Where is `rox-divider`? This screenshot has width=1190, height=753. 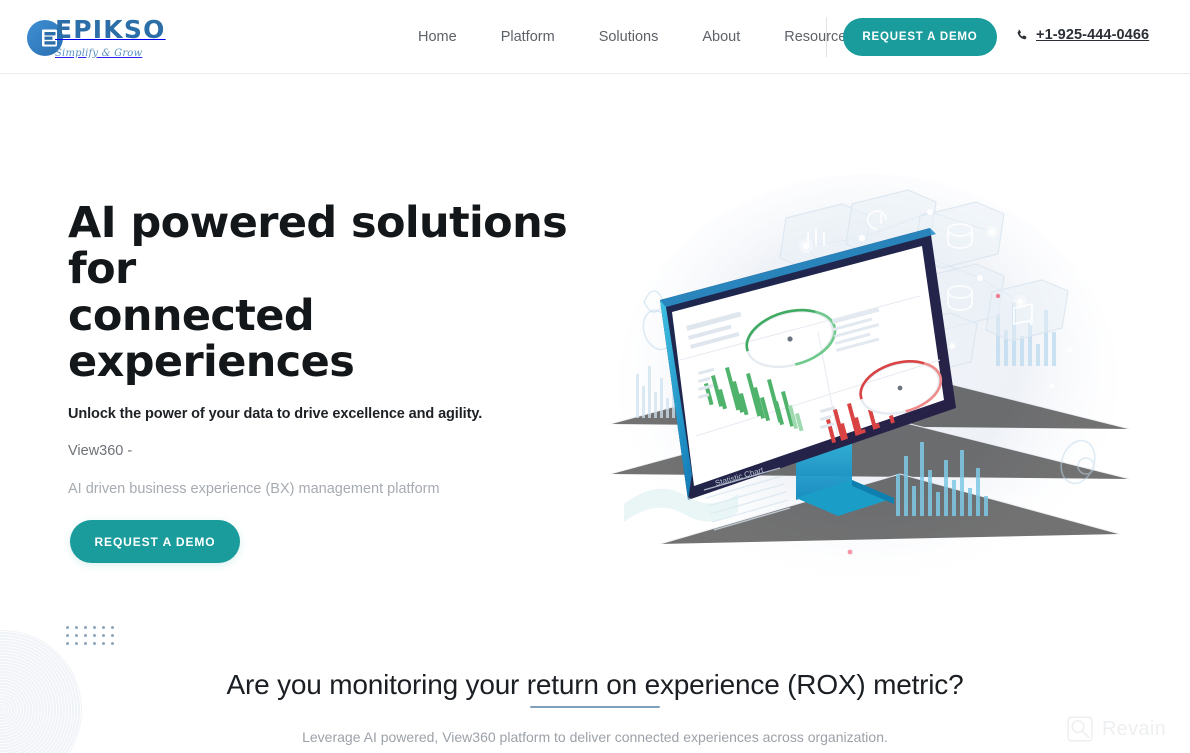 rox-divider is located at coordinates (595, 707).